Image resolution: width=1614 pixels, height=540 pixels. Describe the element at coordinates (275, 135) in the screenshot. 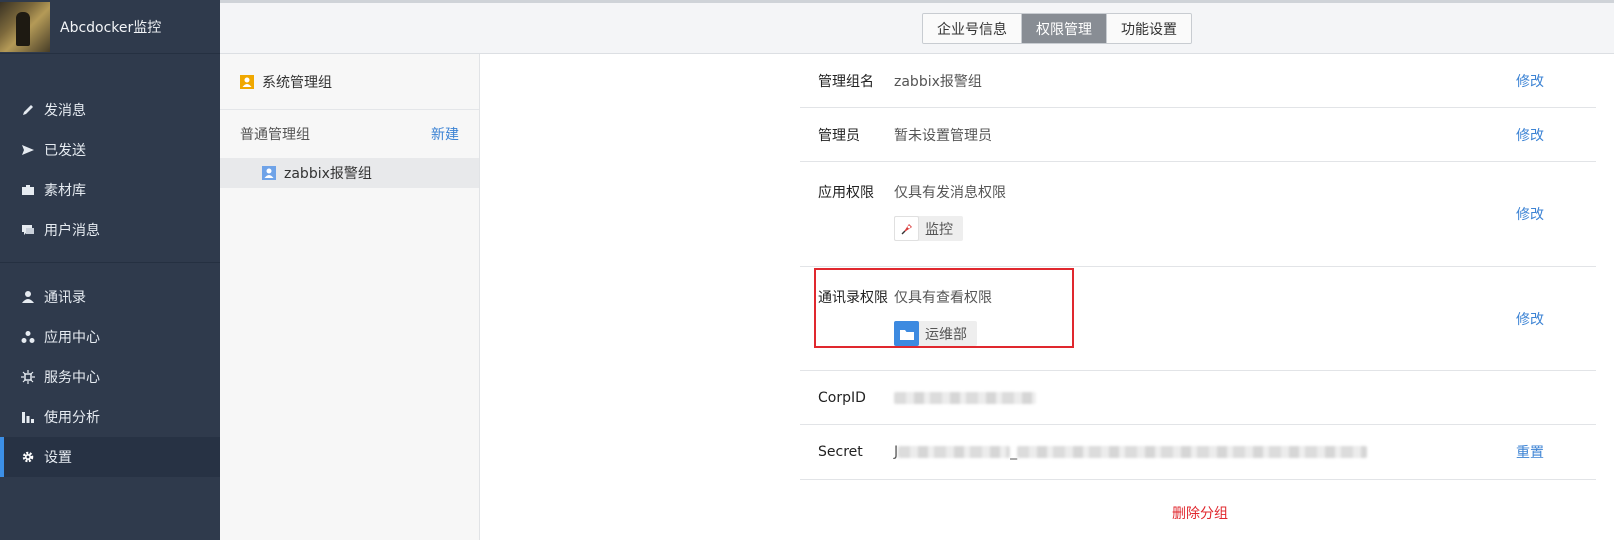

I see `normal-group-title: 普通管理组` at that location.